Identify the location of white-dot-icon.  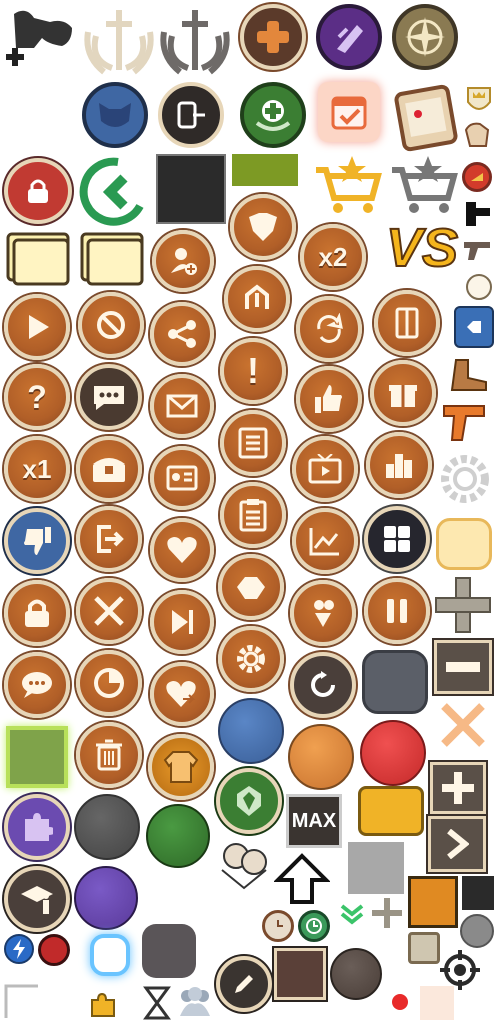
(479, 287).